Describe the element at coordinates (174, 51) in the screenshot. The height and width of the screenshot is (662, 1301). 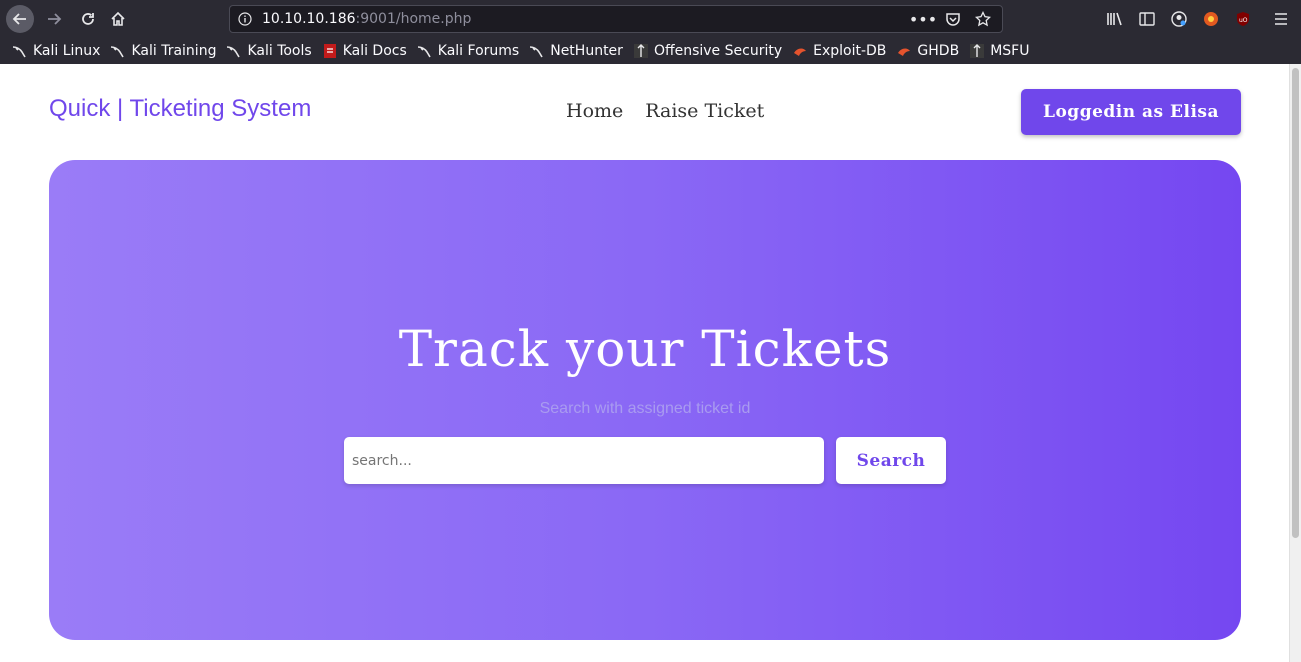
I see `bookmark-label: Kali Training` at that location.